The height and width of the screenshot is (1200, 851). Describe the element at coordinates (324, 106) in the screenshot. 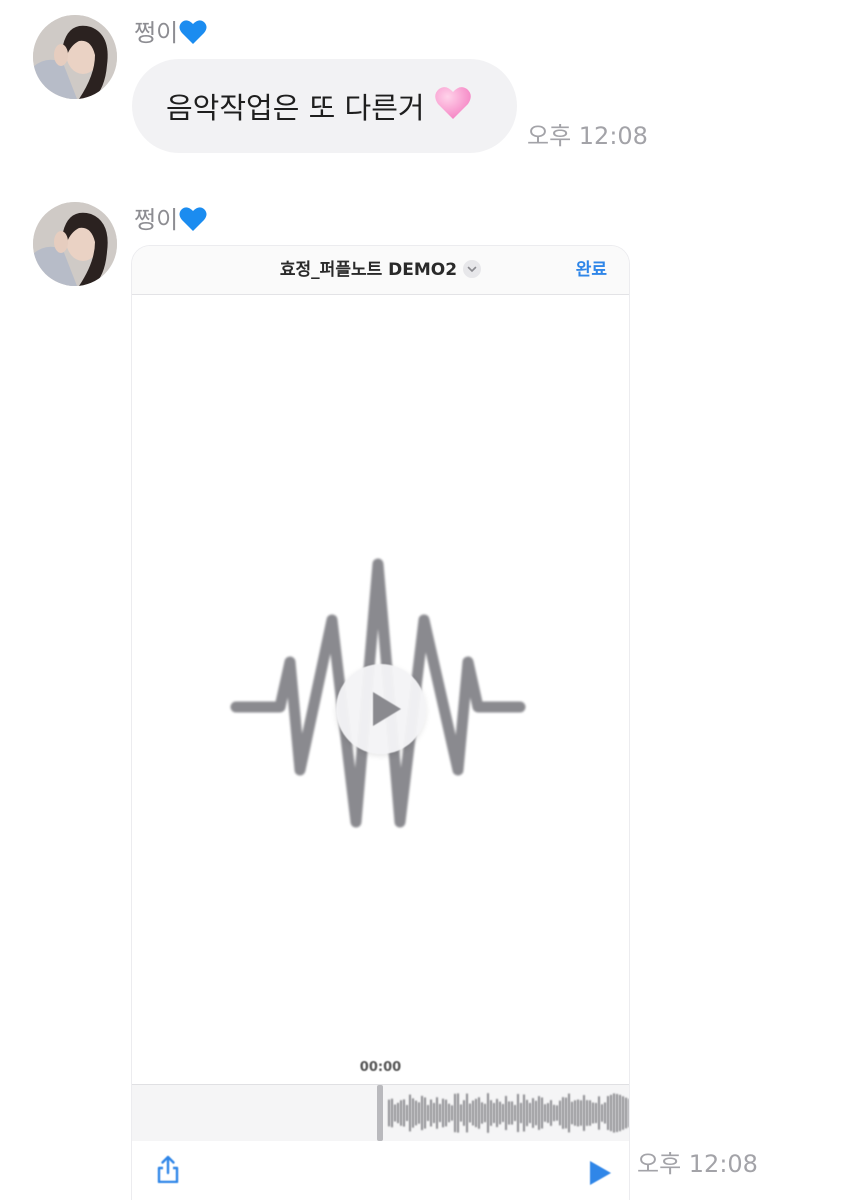

I see `message-bubble: 음악작업은 또 다른거` at that location.